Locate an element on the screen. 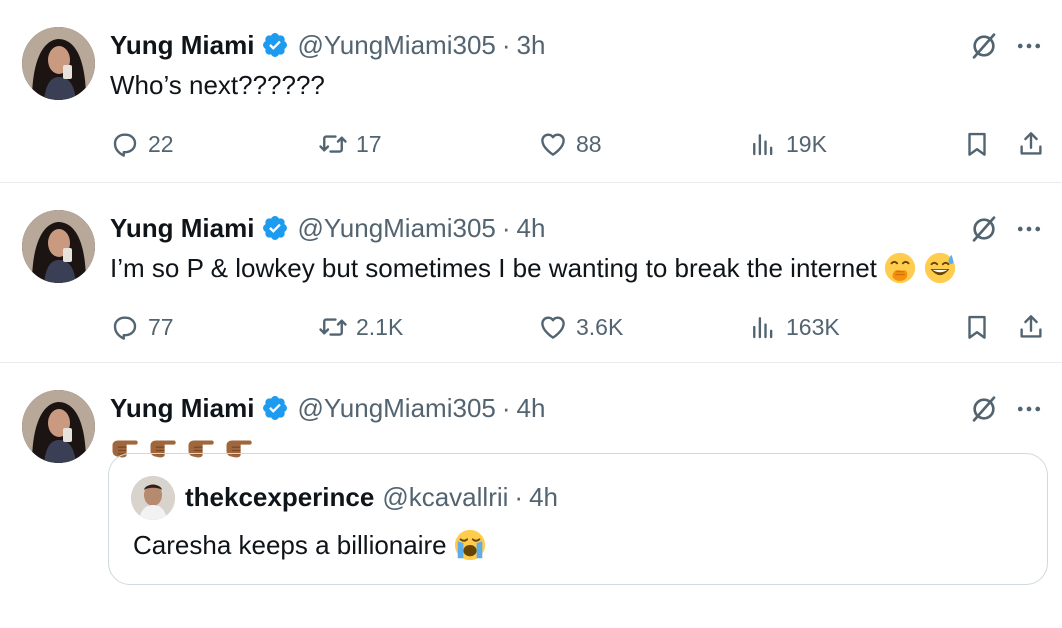  tweet-header: Yung Miami @YungMiami305 · 3h is located at coordinates (327, 45).